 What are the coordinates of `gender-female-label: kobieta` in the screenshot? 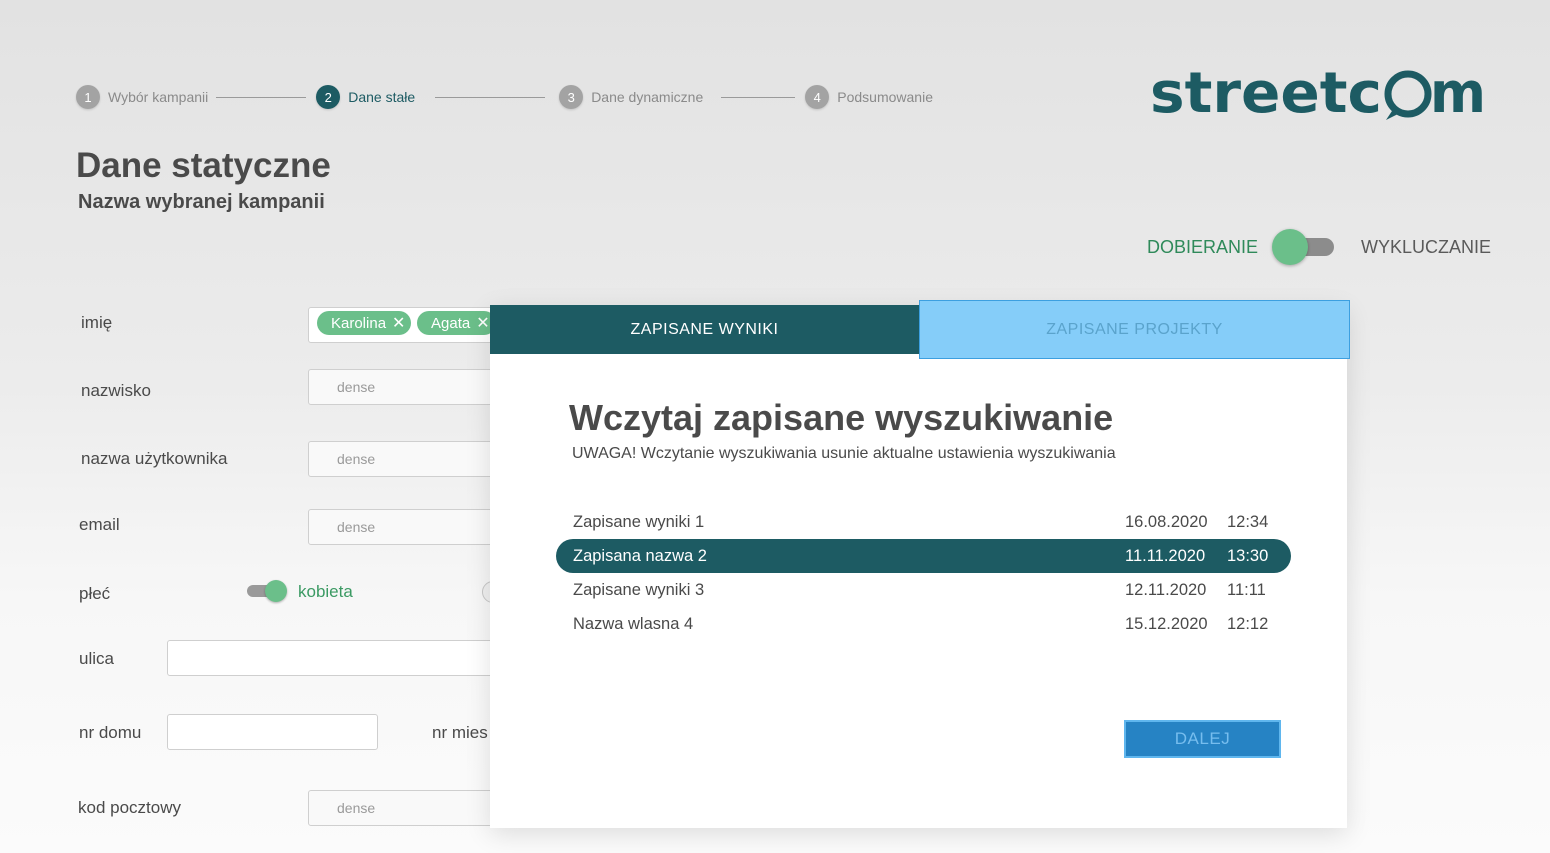 It's located at (325, 592).